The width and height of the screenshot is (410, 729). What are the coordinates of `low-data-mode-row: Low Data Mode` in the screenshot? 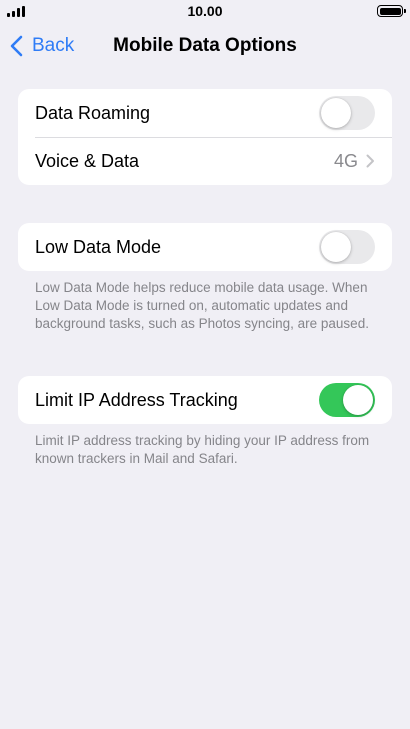 It's located at (205, 247).